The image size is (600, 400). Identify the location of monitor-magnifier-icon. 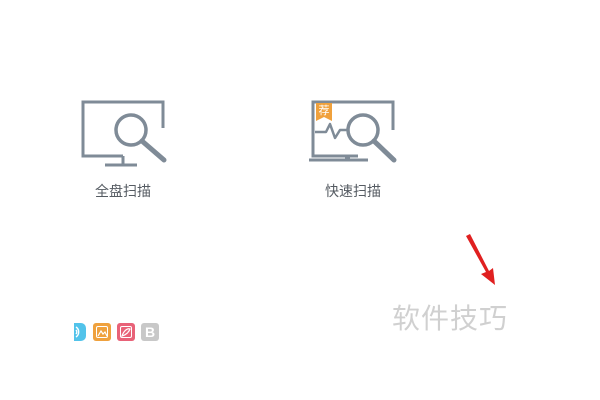
(124, 133).